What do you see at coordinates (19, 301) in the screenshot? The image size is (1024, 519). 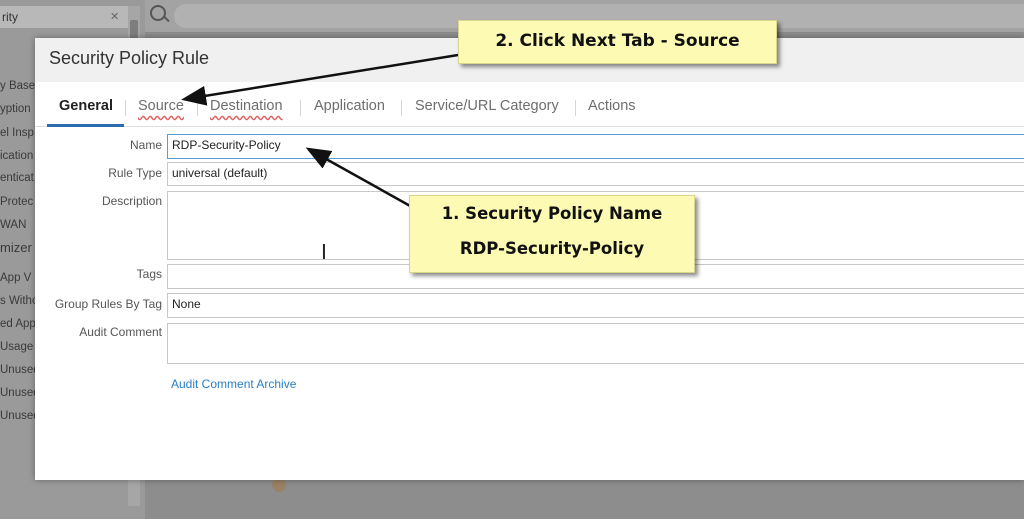 I see `sidebar-item: s Witho` at bounding box center [19, 301].